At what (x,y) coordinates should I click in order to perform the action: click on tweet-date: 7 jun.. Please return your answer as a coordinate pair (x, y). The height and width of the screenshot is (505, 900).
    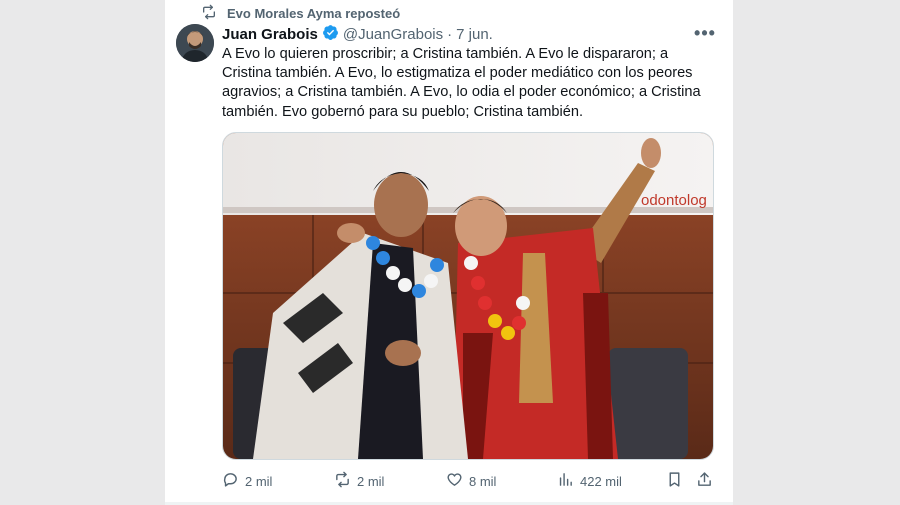
    Looking at the image, I should click on (474, 34).